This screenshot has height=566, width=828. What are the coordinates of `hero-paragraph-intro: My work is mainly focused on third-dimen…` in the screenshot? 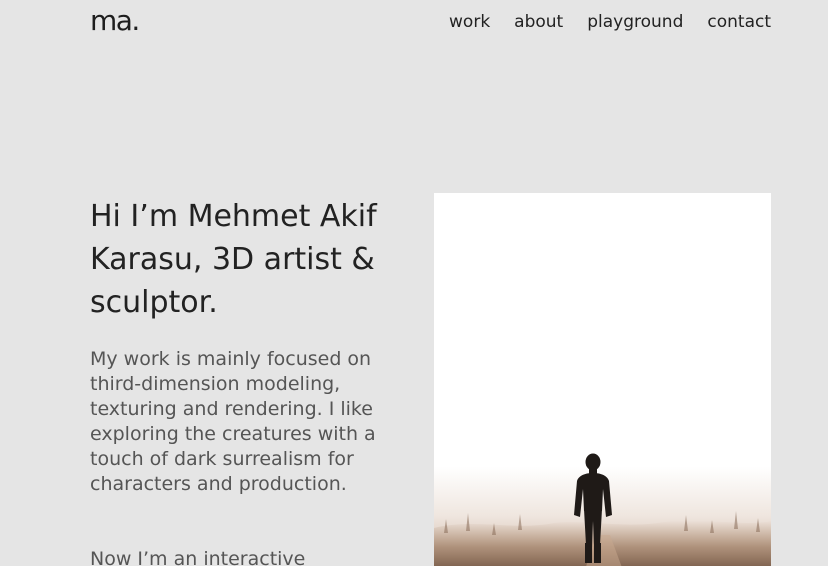 It's located at (233, 421).